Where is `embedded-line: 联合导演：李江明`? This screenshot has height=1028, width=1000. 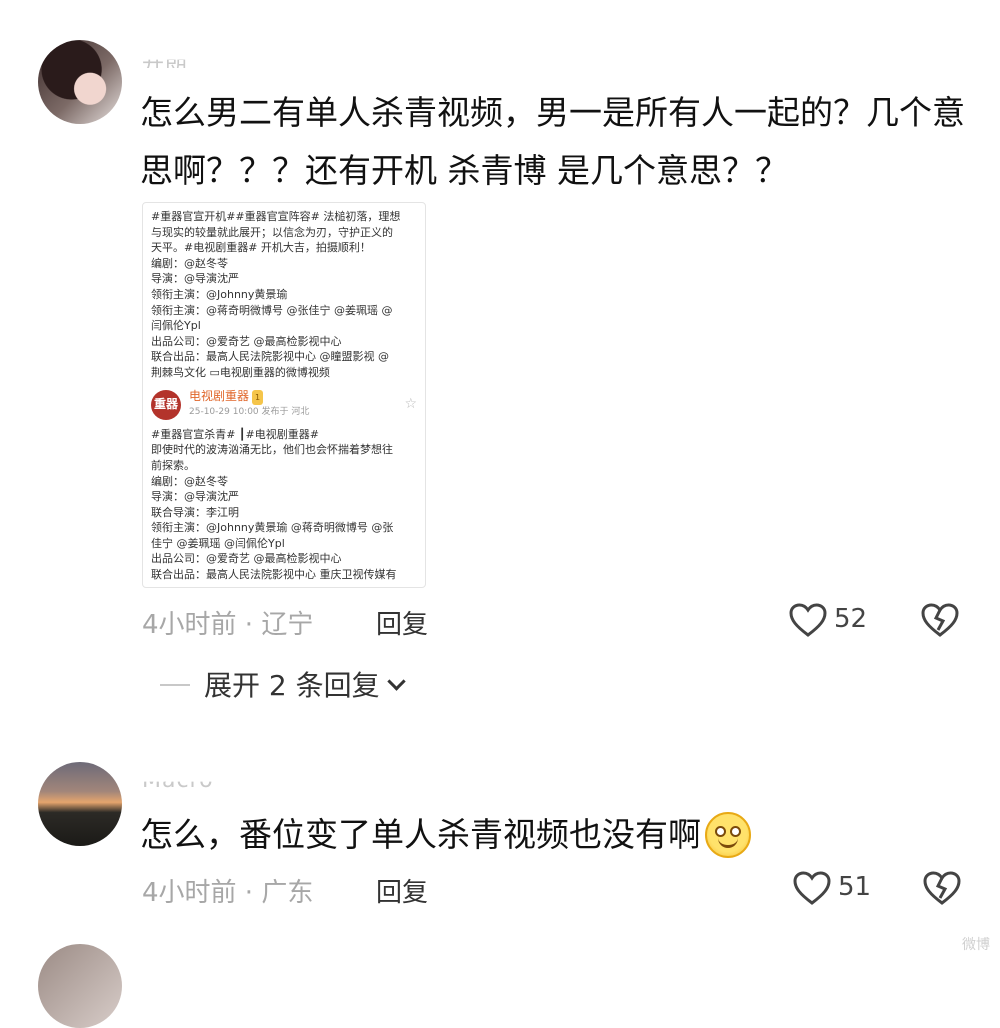 embedded-line: 联合导演：李江明 is located at coordinates (195, 512).